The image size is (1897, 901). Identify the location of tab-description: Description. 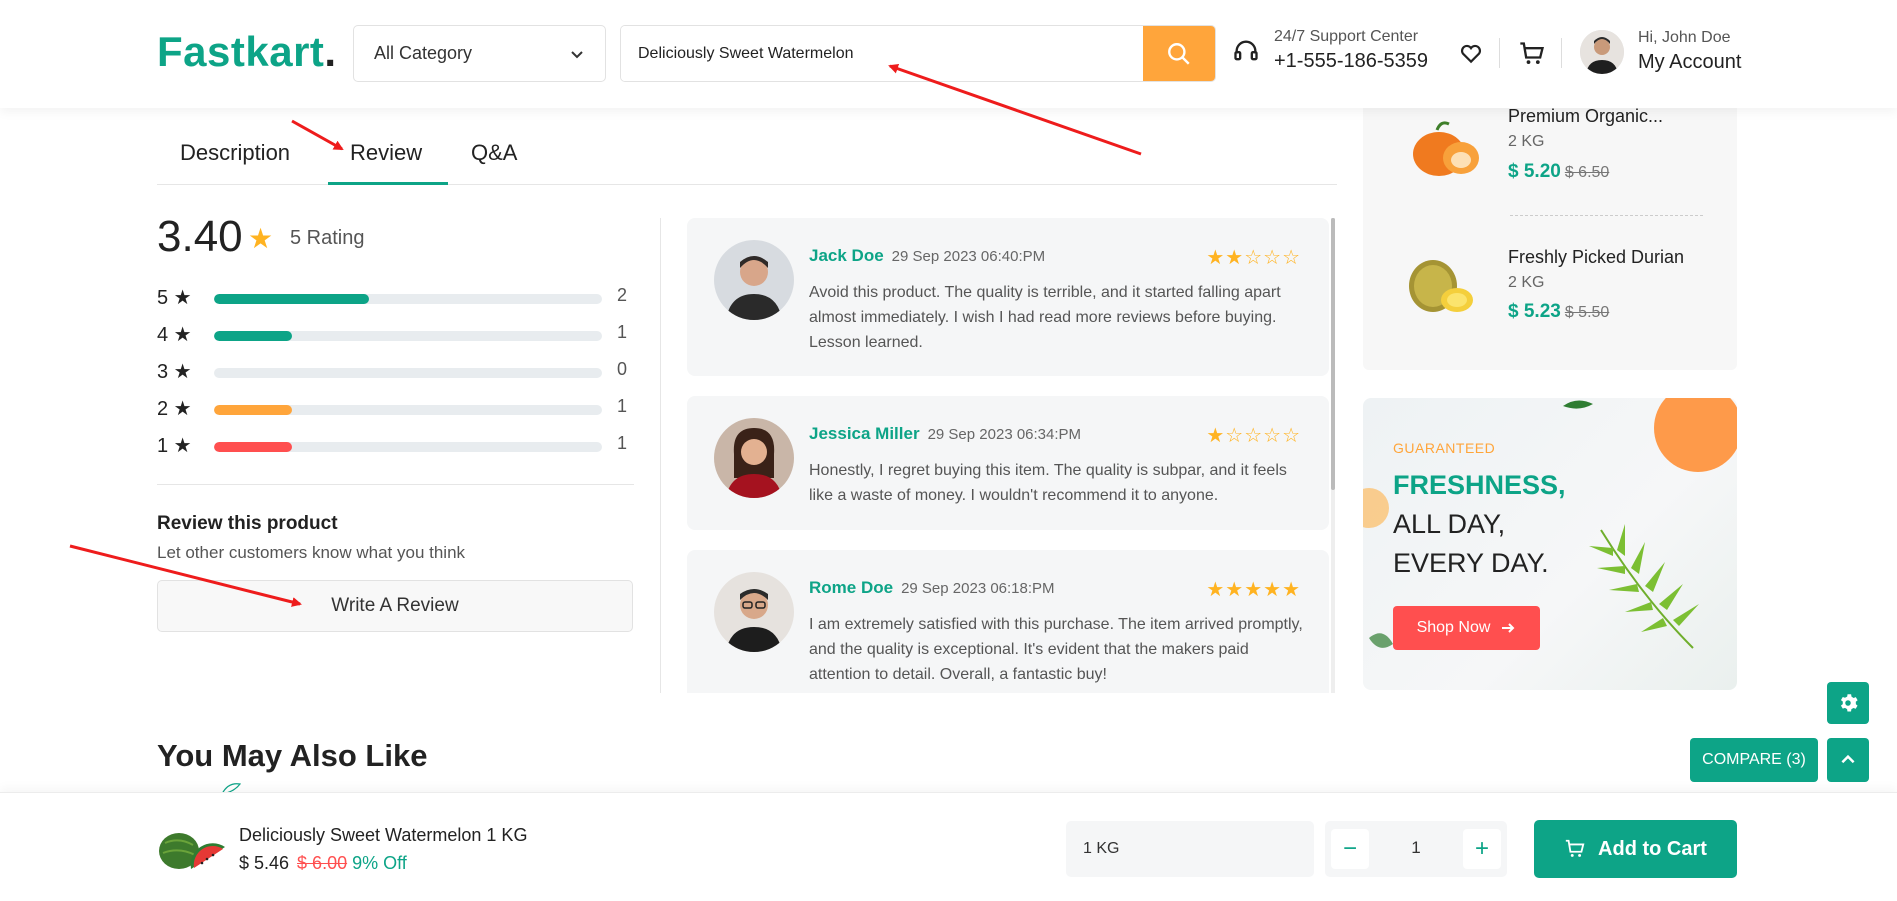
(235, 153).